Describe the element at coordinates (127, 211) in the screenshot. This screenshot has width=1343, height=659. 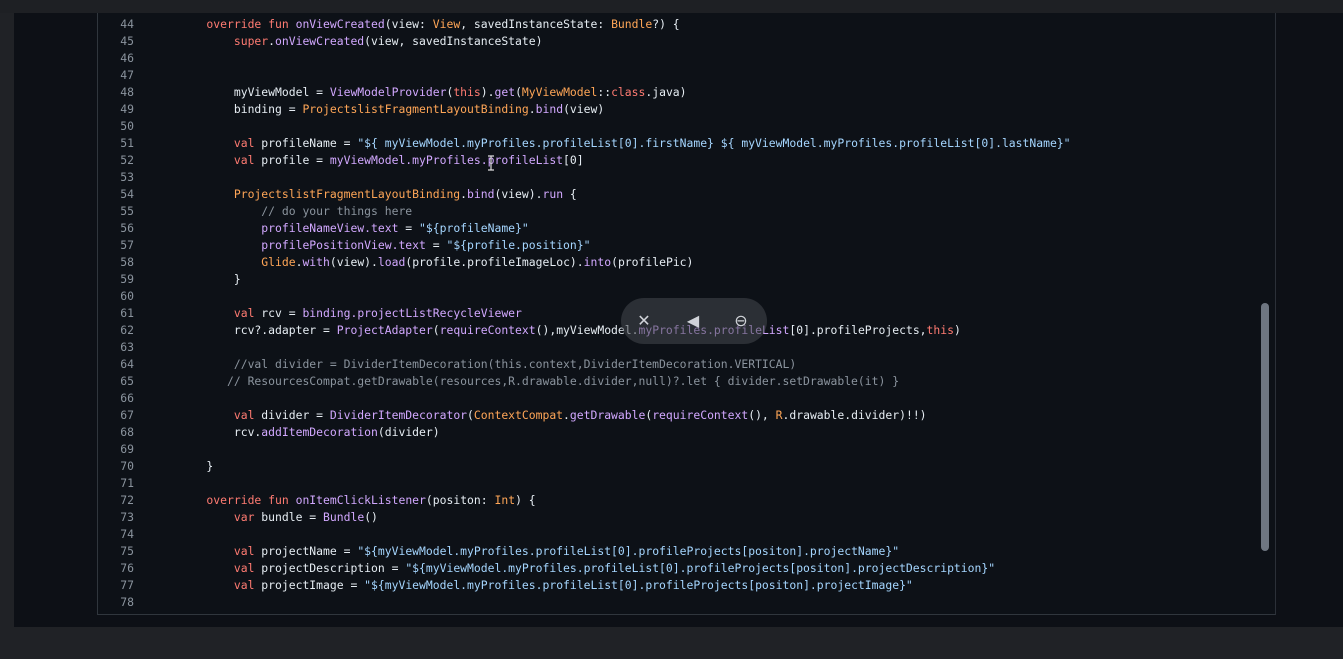
I see `line-number: 55` at that location.